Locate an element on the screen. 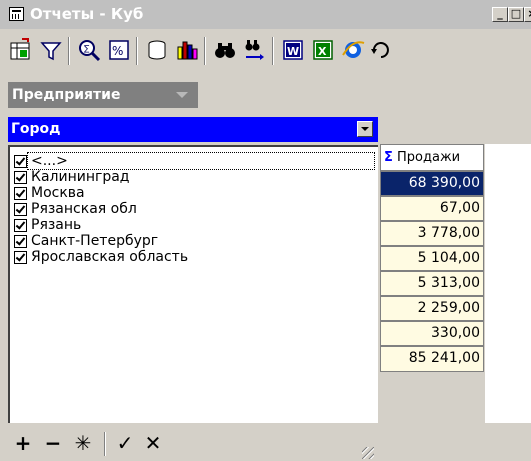  list-toolbar: + − ✳ ✓ ✕ is located at coordinates (193, 442).